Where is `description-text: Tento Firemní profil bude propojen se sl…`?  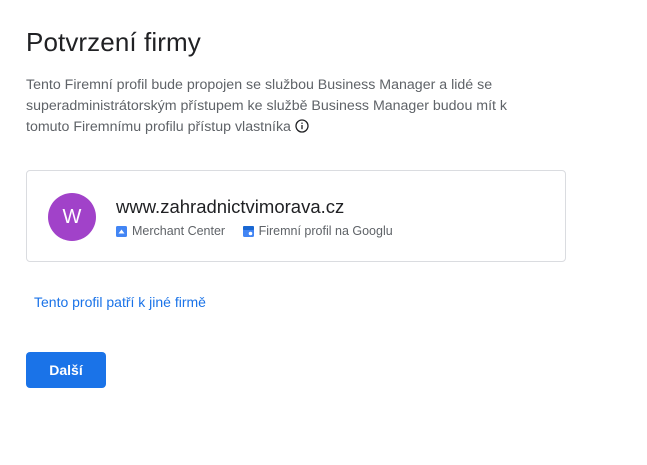
description-text: Tento Firemní profil bude propojen se sl… is located at coordinates (267, 106).